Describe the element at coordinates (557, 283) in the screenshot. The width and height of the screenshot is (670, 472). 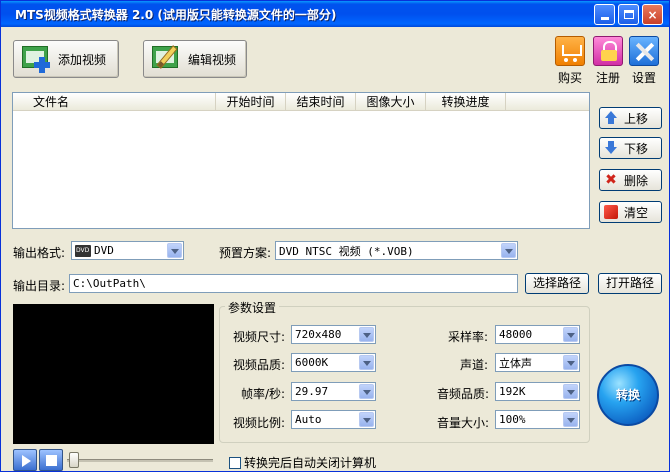
I see `choose-path-button: 选择路径` at that location.